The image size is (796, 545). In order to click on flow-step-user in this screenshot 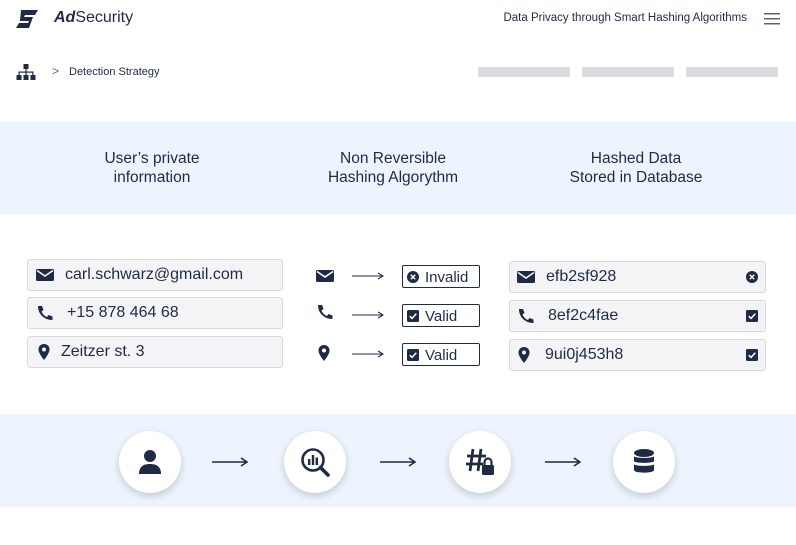, I will do `click(150, 462)`.